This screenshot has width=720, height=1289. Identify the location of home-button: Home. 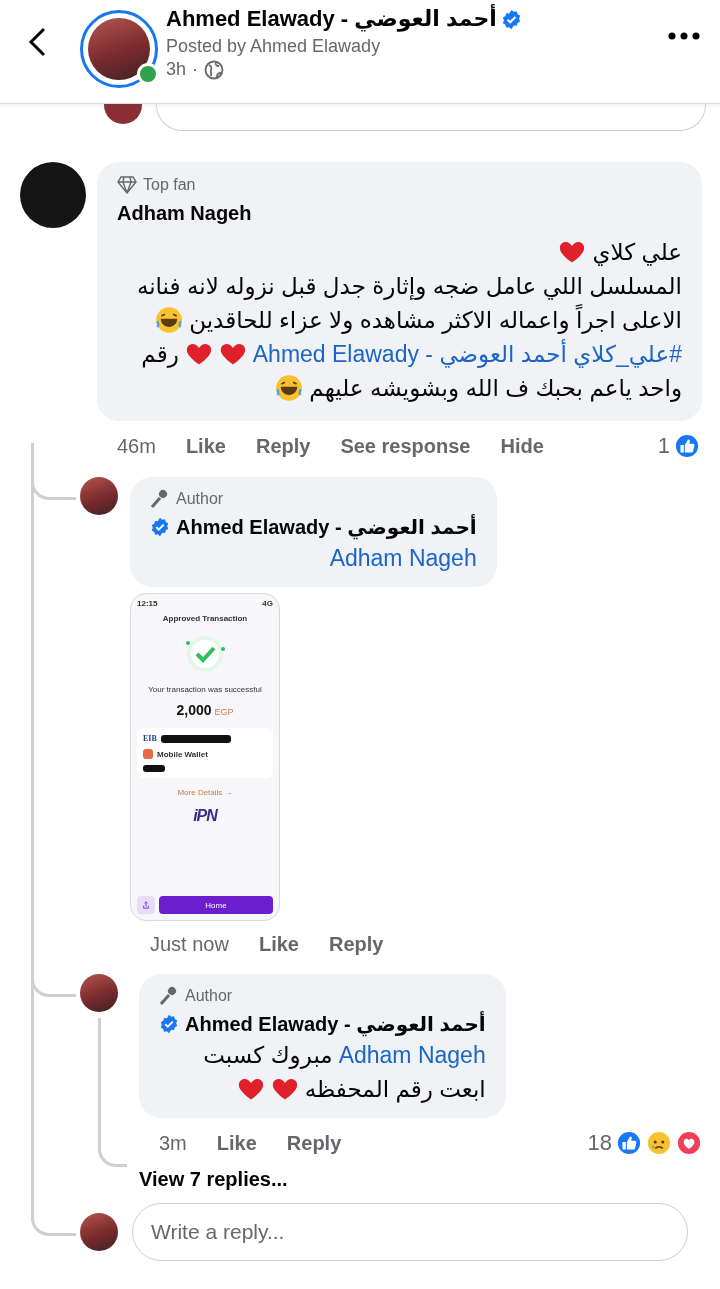
(216, 905).